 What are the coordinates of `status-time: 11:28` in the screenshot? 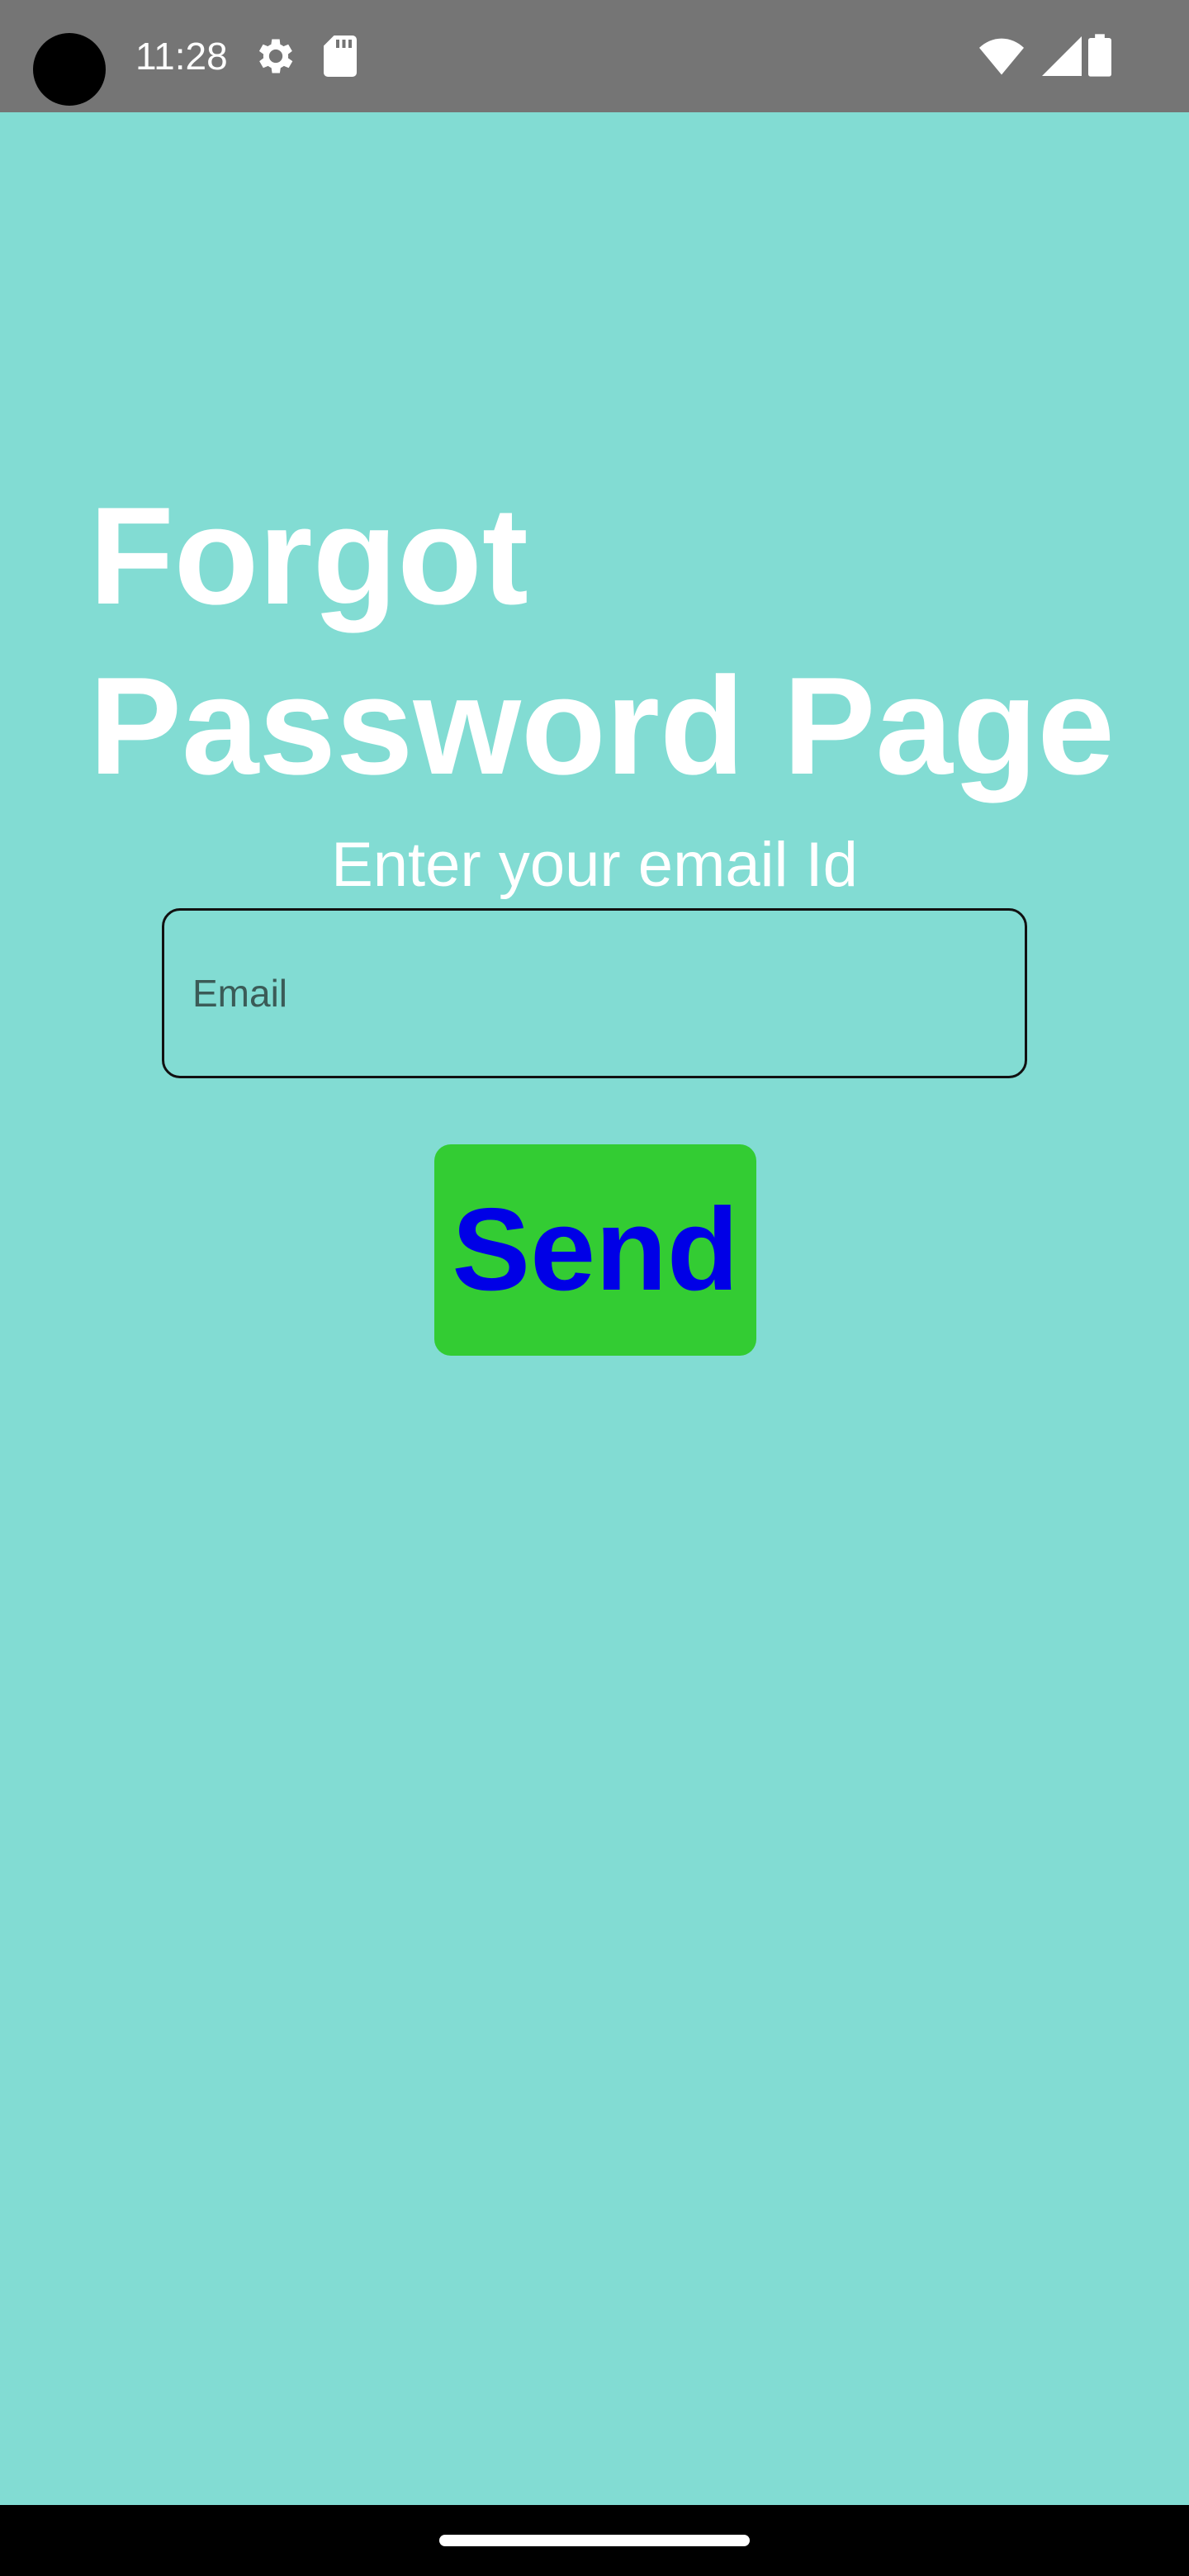 It's located at (181, 56).